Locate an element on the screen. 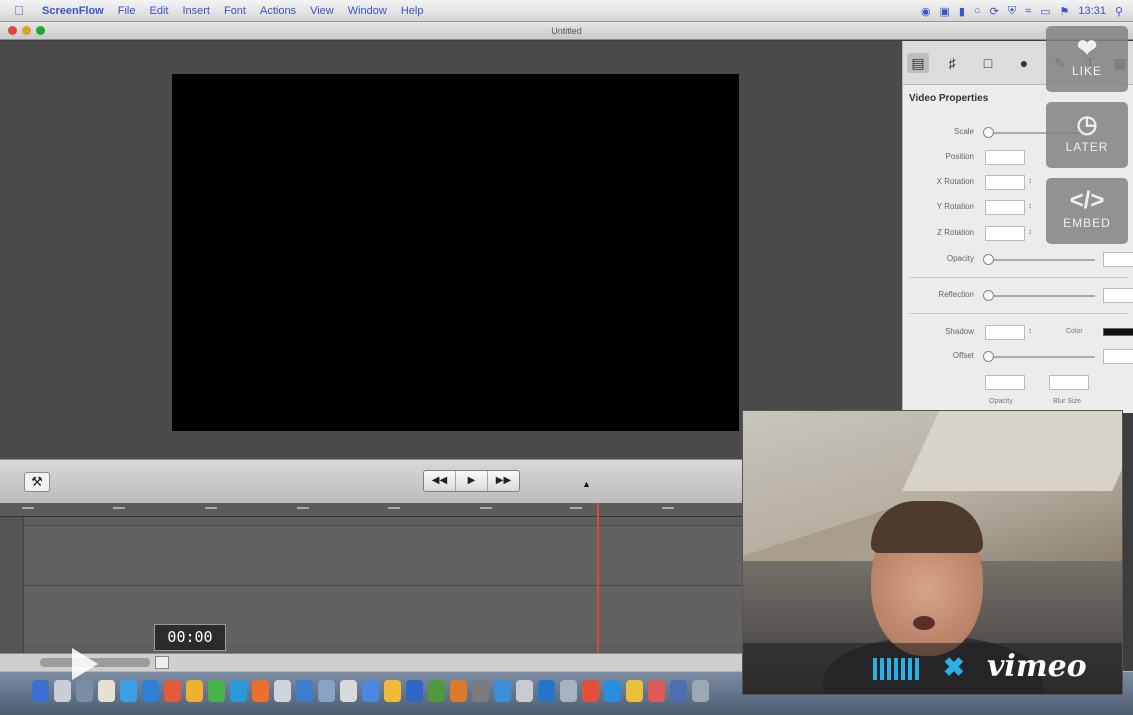 This screenshot has height=715, width=1133. audio-properties-tab: ♯ is located at coordinates (952, 63).